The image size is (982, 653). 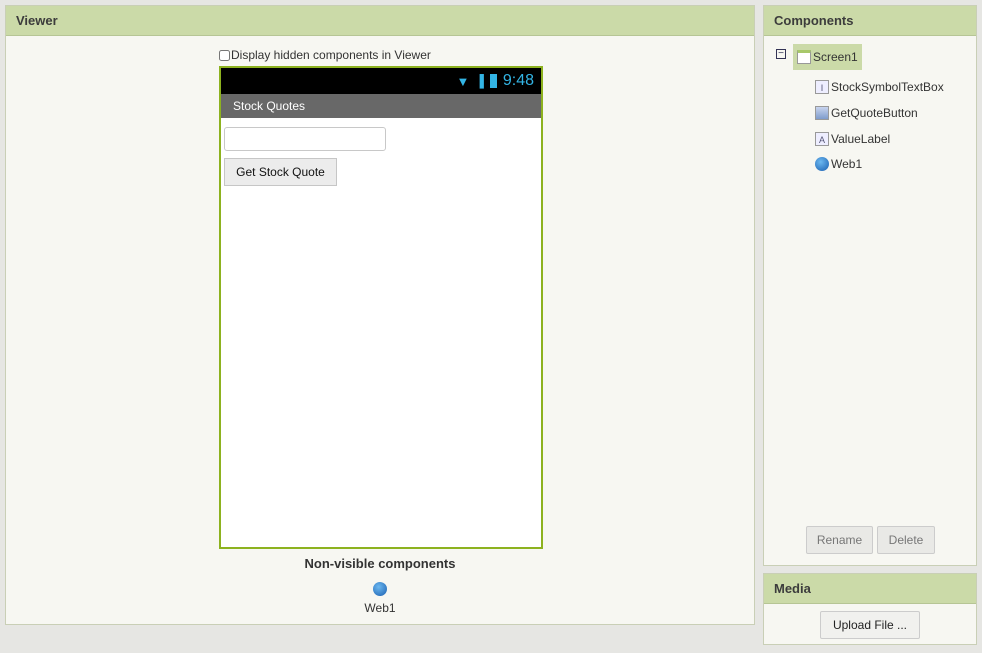 What do you see at coordinates (906, 540) in the screenshot?
I see `delete-button: Delete` at bounding box center [906, 540].